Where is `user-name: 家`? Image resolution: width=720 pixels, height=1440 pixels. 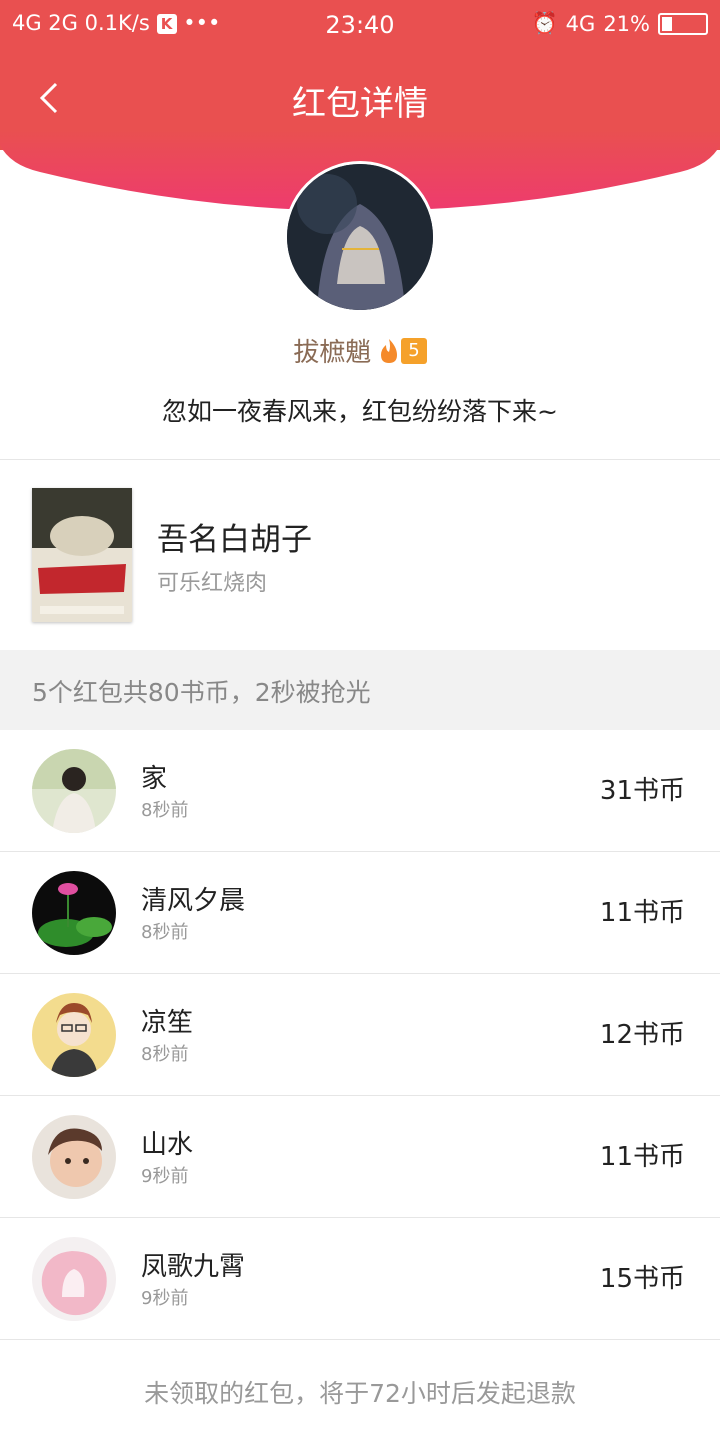
user-name: 家 is located at coordinates (154, 779).